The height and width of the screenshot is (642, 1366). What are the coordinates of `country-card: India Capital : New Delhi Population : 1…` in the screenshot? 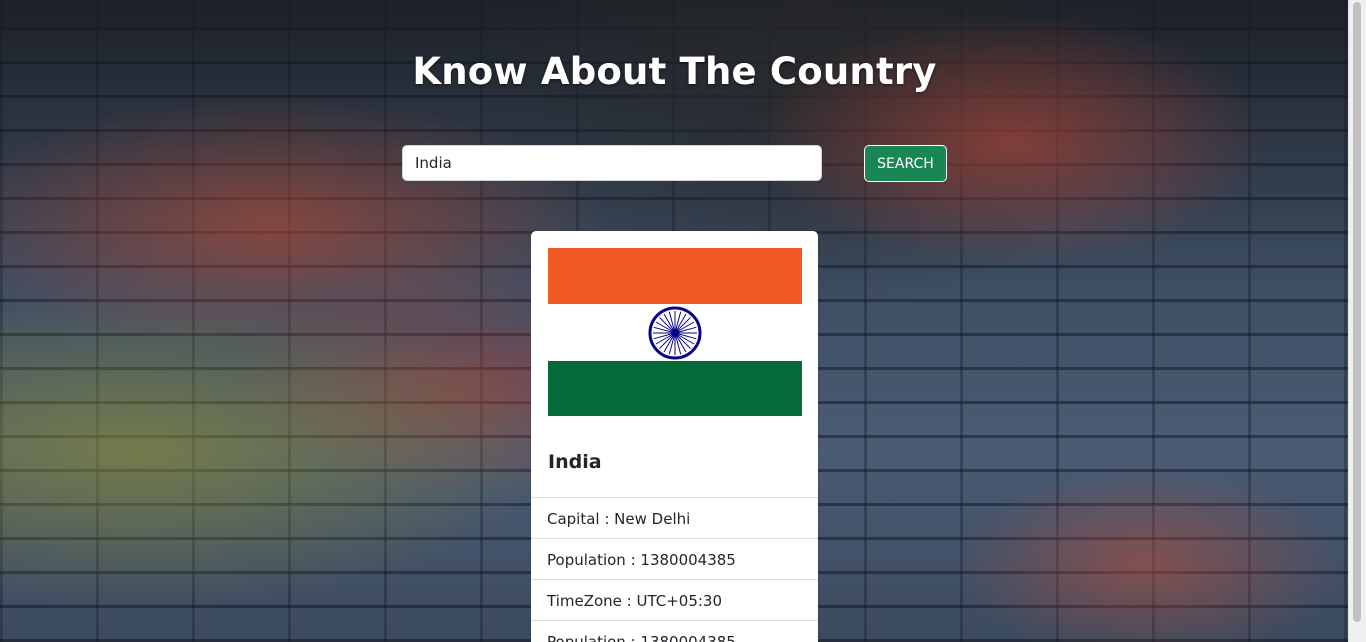 It's located at (674, 436).